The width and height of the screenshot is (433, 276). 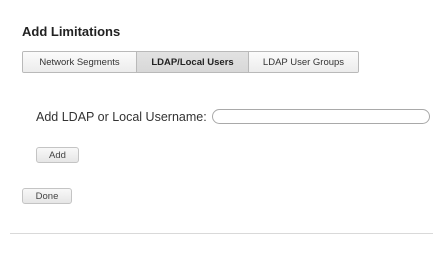 What do you see at coordinates (79, 62) in the screenshot?
I see `tab-network-segments: Network Segments` at bounding box center [79, 62].